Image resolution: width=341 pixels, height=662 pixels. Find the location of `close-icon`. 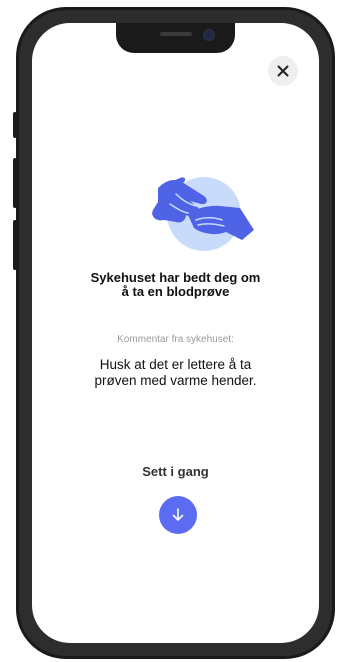

close-icon is located at coordinates (283, 71).